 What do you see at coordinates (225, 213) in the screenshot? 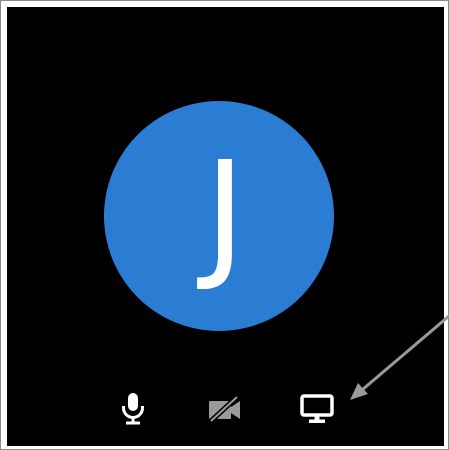
I see `avatar-initial: J` at bounding box center [225, 213].